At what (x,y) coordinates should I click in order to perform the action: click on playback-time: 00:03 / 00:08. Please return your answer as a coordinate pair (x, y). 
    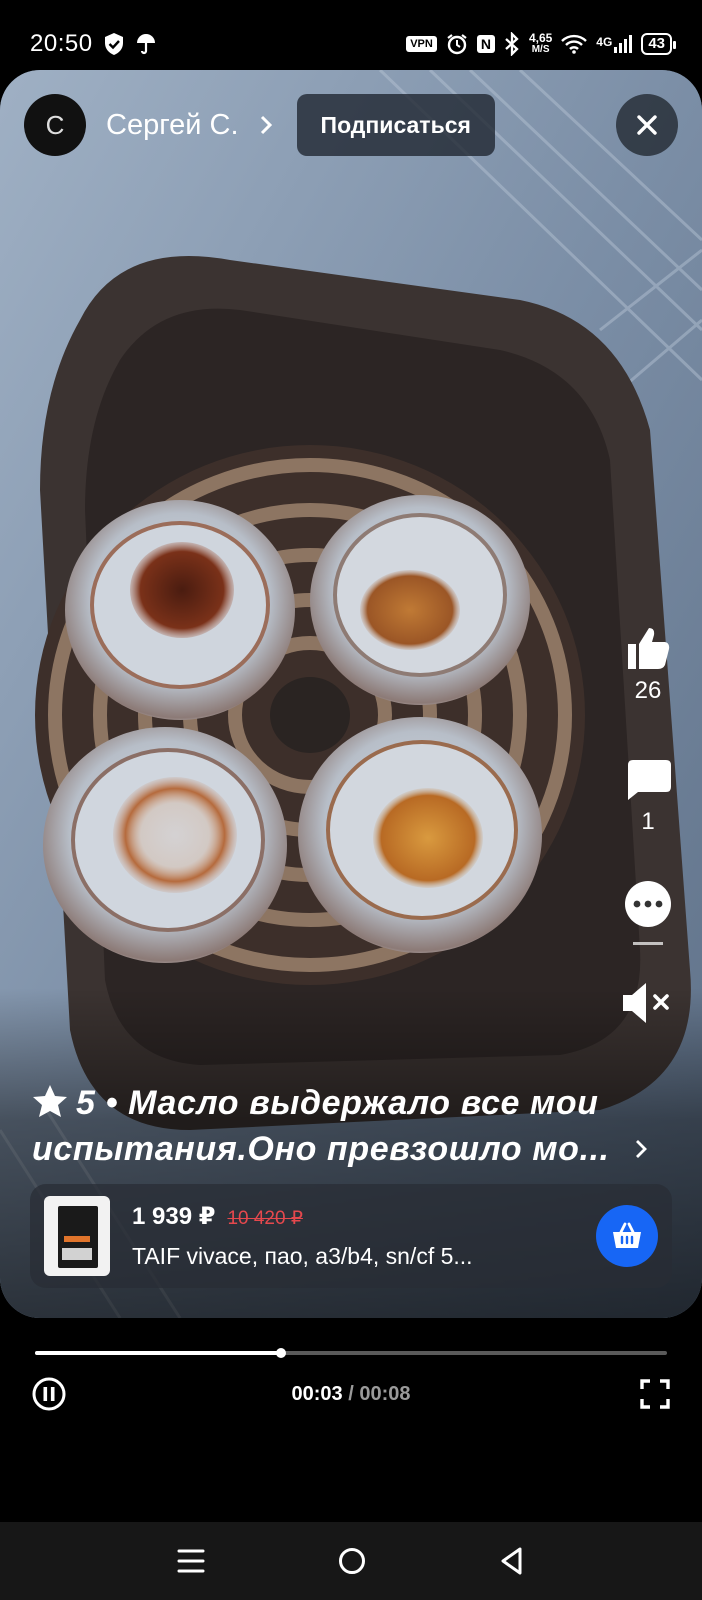
    Looking at the image, I should click on (351, 1394).